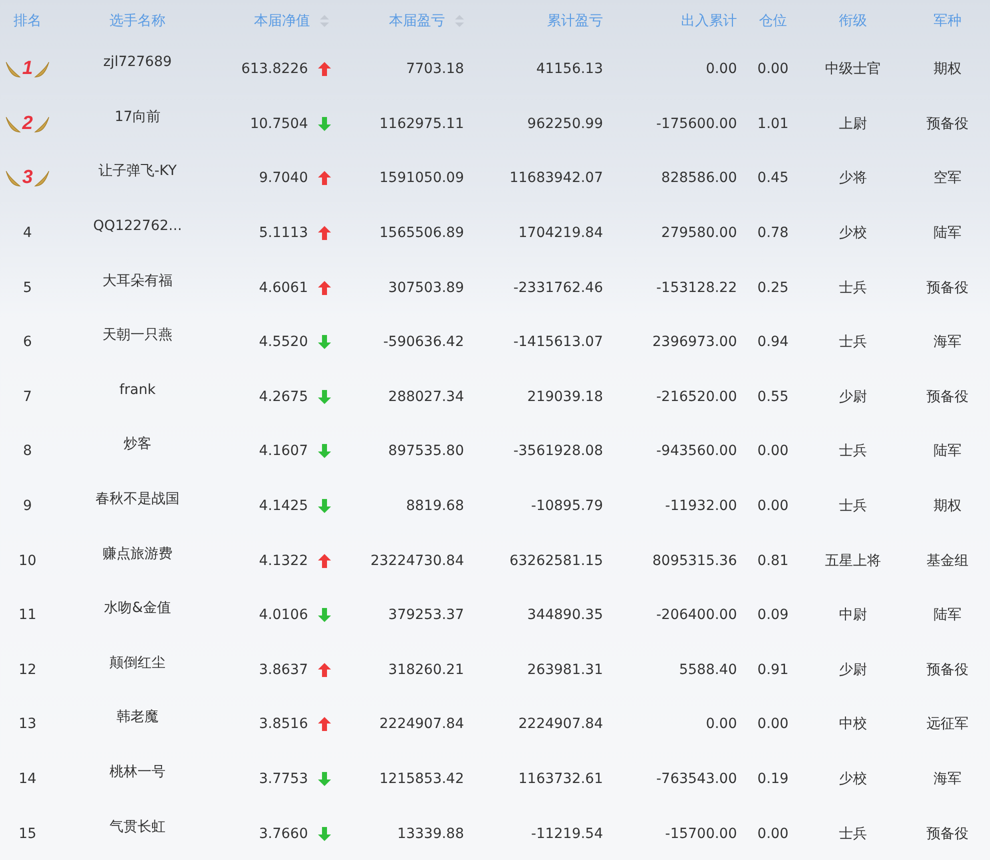 Image resolution: width=990 pixels, height=860 pixels. I want to click on table-cell: 288027.34, so click(426, 396).